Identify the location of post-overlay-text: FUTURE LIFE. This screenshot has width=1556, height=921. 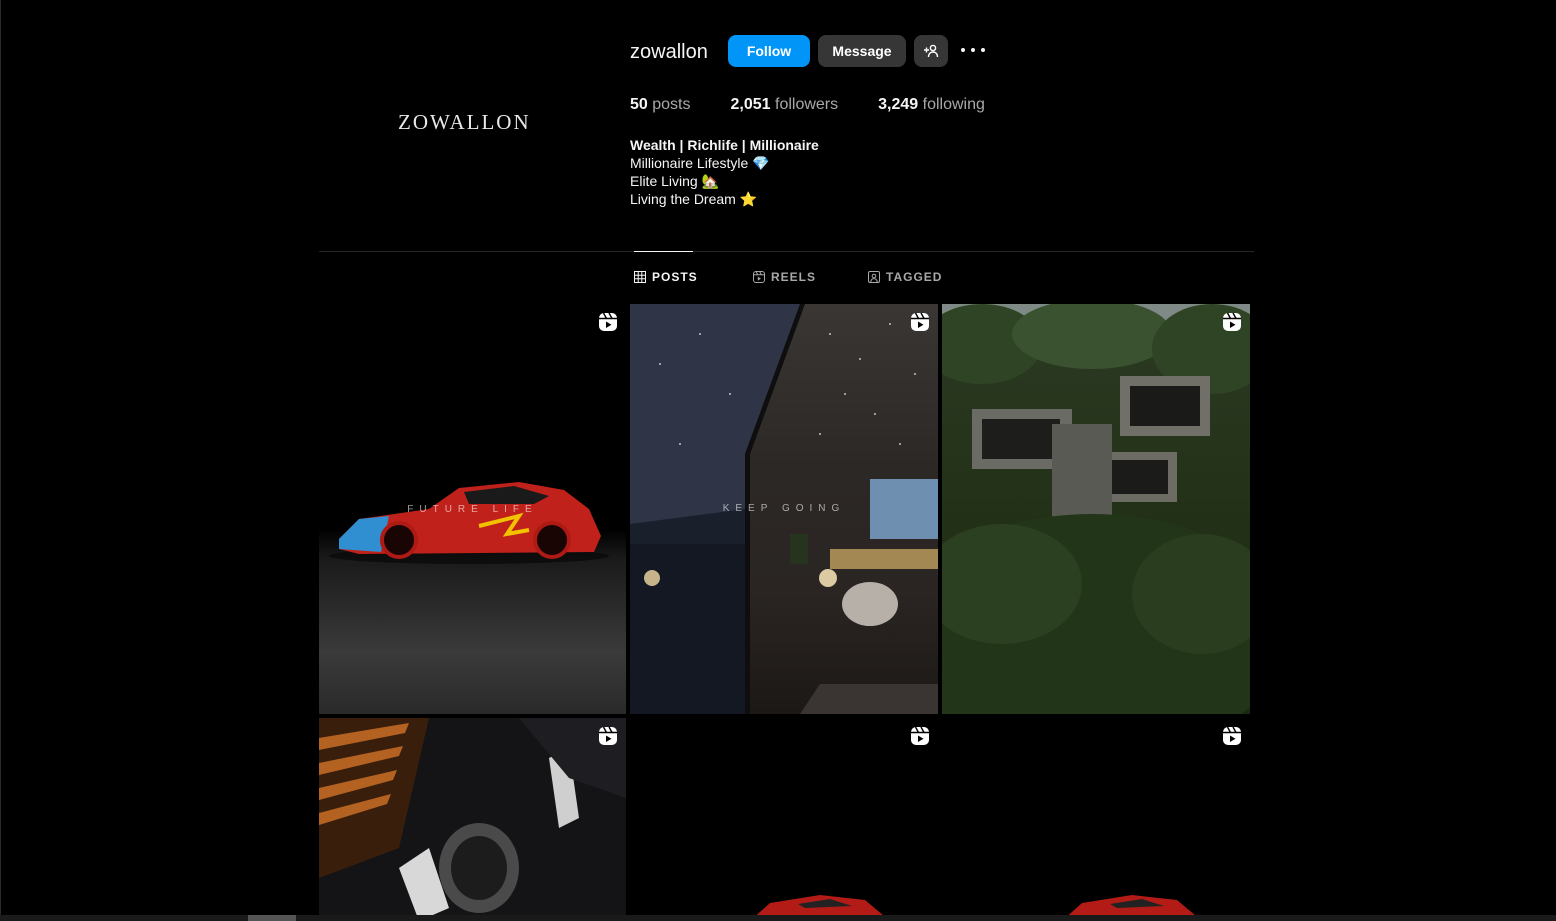
(472, 509).